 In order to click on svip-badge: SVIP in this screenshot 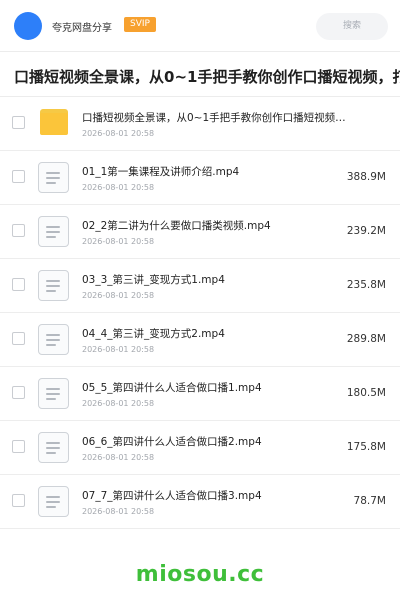, I will do `click(140, 24)`.